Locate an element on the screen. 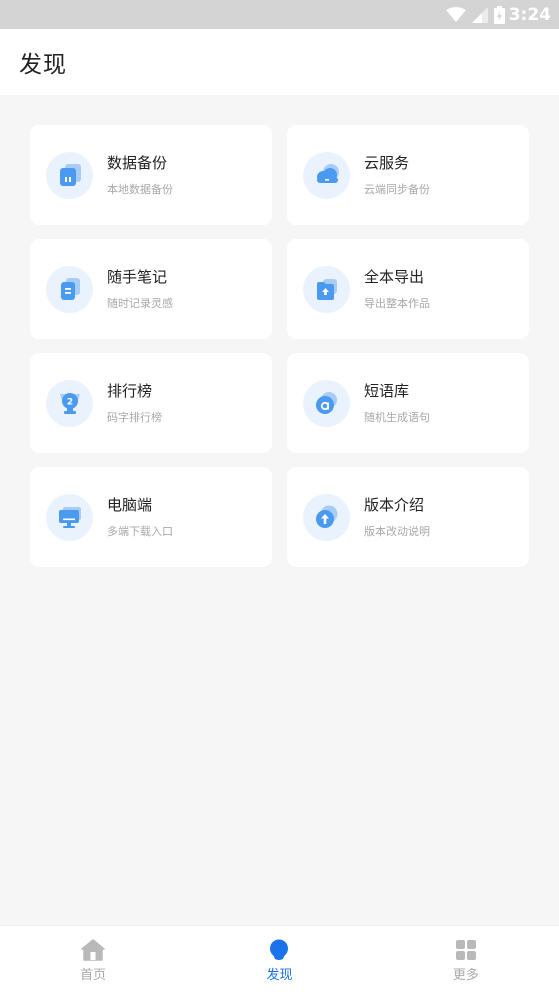 The width and height of the screenshot is (559, 995). card-text: 云服务 云端同步备份 is located at coordinates (397, 175).